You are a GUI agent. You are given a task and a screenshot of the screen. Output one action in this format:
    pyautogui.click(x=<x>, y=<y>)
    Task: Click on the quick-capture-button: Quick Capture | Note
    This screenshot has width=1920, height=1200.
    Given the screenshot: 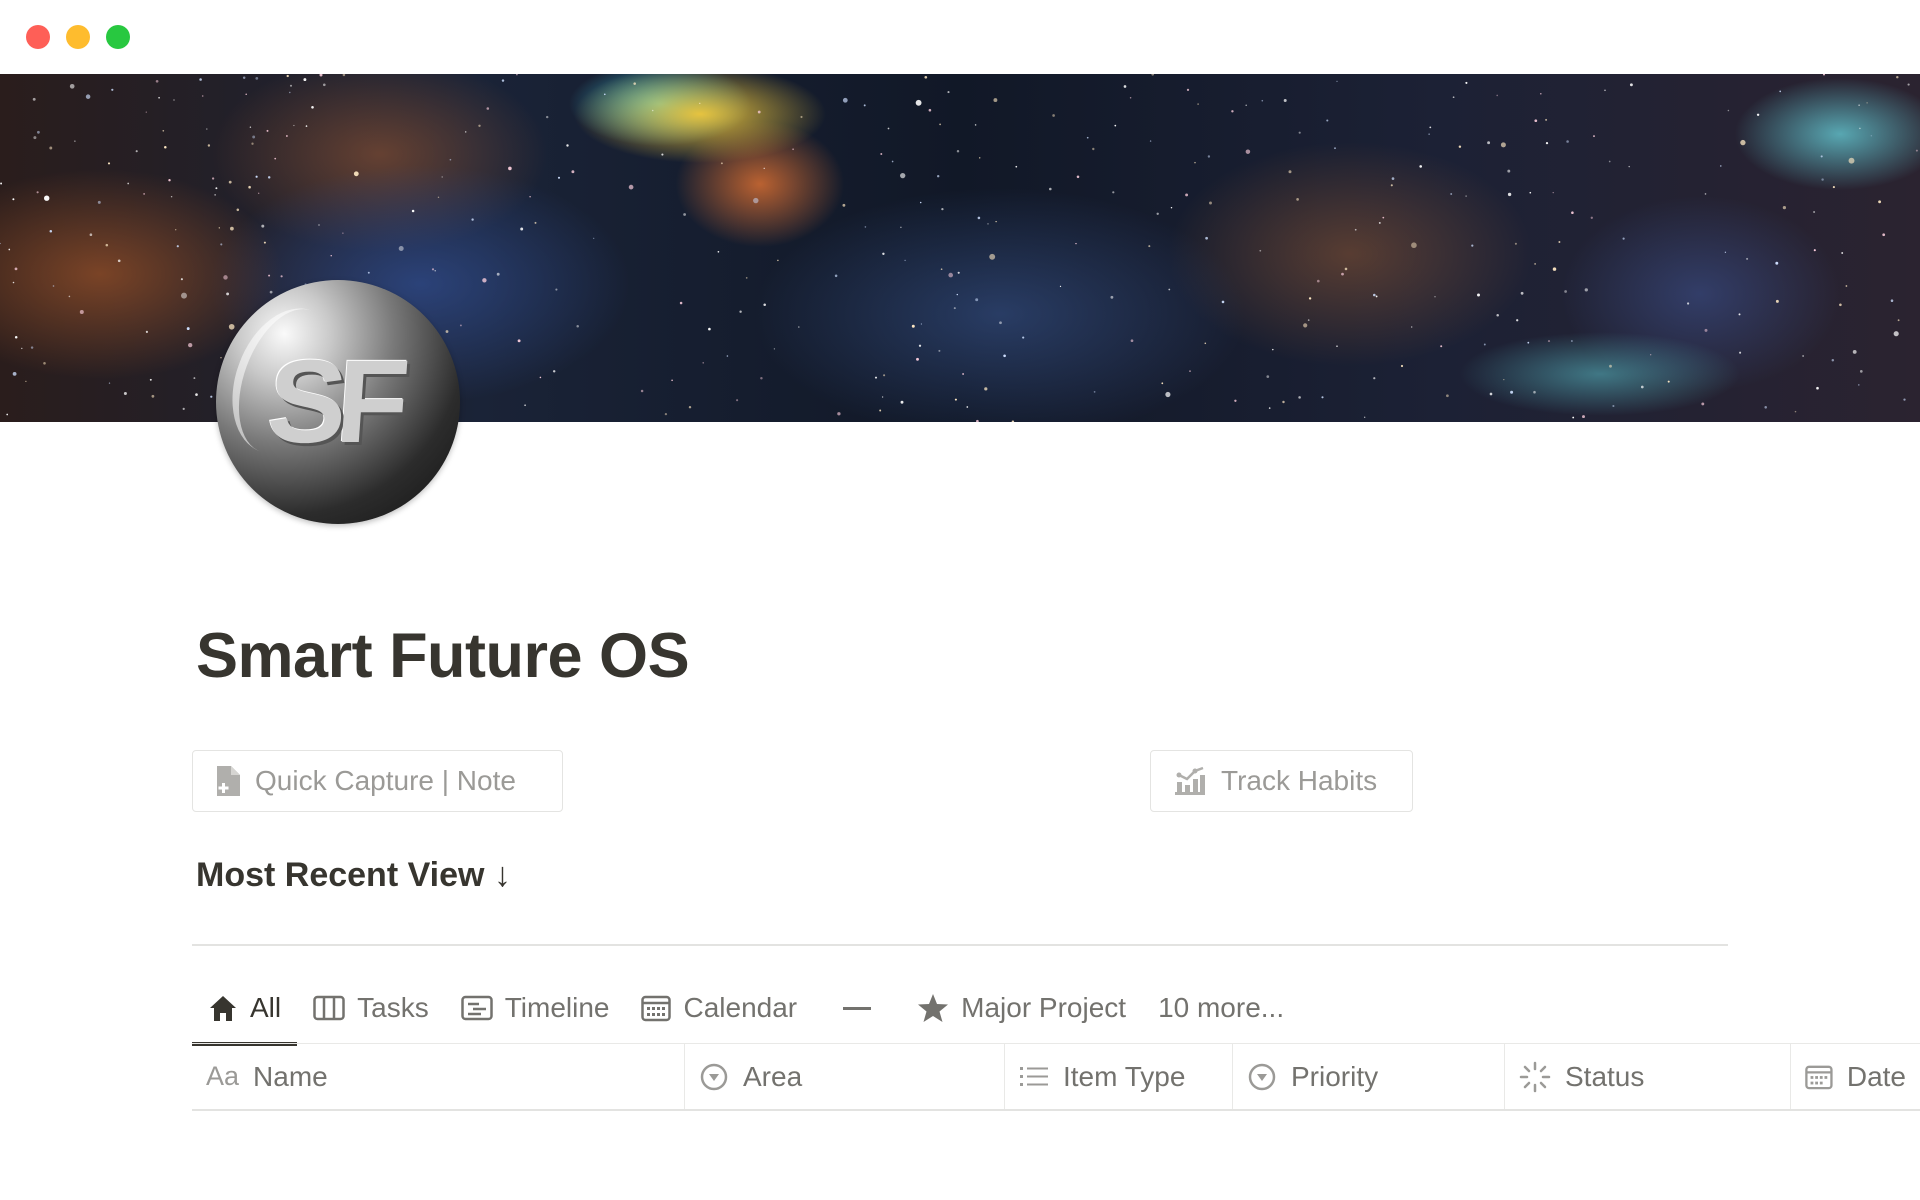 What is the action you would take?
    pyautogui.click(x=377, y=781)
    